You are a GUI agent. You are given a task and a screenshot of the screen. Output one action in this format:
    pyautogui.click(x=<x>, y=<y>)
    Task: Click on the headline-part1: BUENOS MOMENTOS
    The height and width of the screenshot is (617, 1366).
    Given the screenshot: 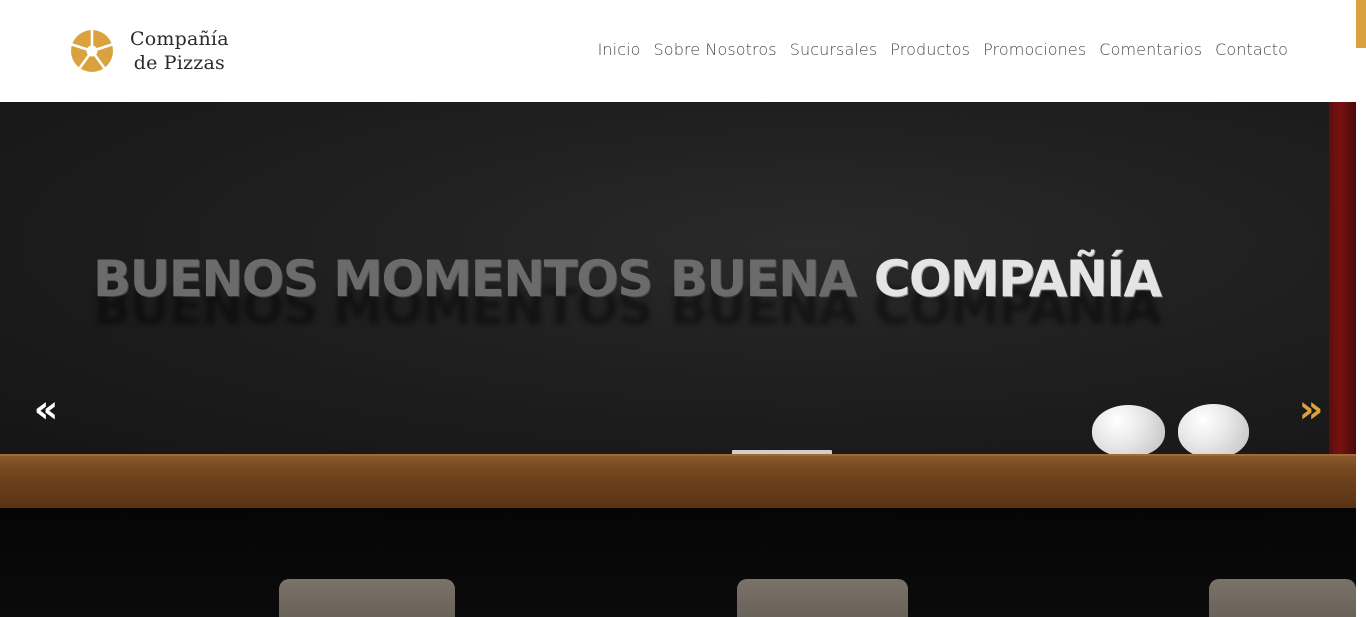 What is the action you would take?
    pyautogui.click(x=373, y=279)
    